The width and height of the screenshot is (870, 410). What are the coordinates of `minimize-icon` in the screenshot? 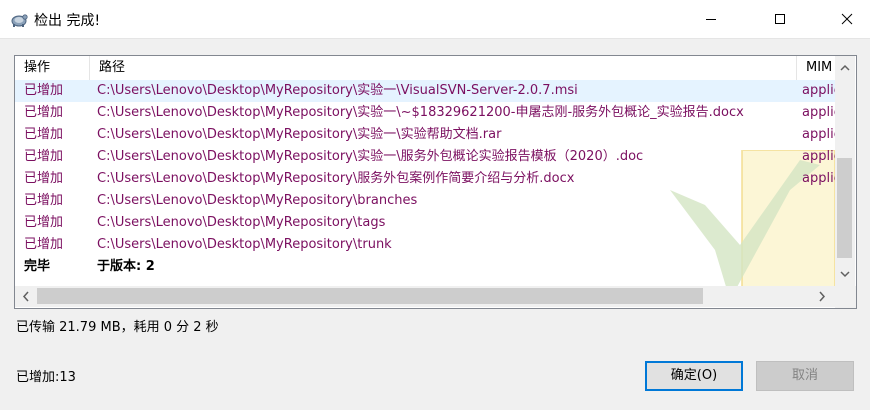 It's located at (711, 19).